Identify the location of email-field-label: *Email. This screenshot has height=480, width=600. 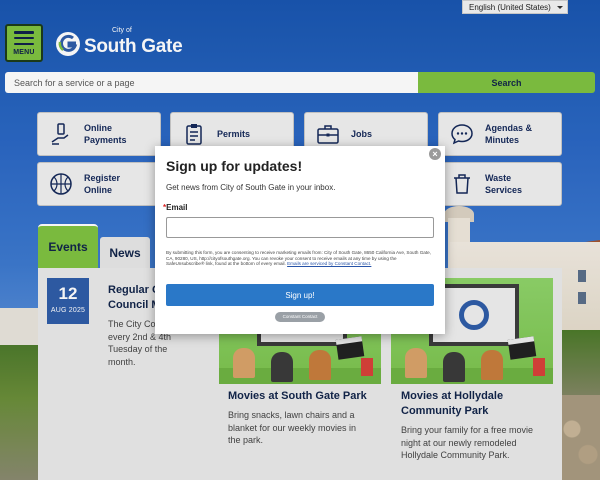
(175, 207).